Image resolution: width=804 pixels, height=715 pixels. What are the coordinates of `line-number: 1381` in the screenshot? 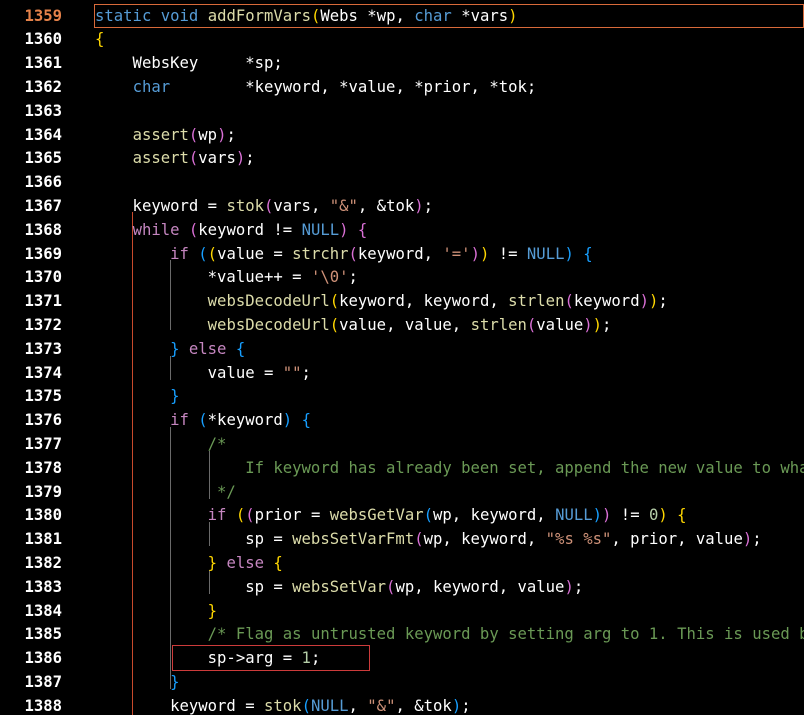 It's located at (43, 539).